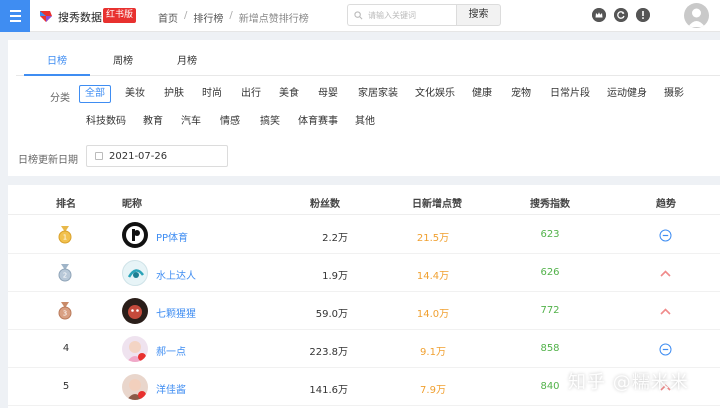  What do you see at coordinates (176, 312) in the screenshot?
I see `nickname-link: 七颗猩猩` at bounding box center [176, 312].